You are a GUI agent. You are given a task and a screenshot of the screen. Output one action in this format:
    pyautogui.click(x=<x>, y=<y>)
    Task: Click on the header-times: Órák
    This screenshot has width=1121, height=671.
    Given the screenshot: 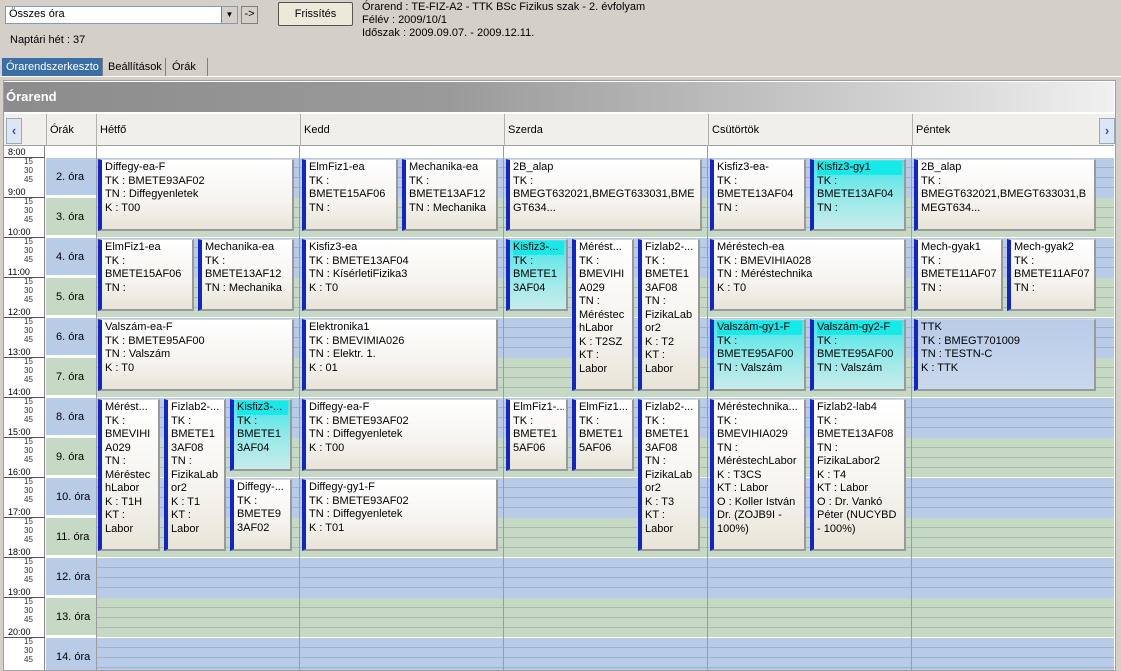 What is the action you would take?
    pyautogui.click(x=71, y=130)
    